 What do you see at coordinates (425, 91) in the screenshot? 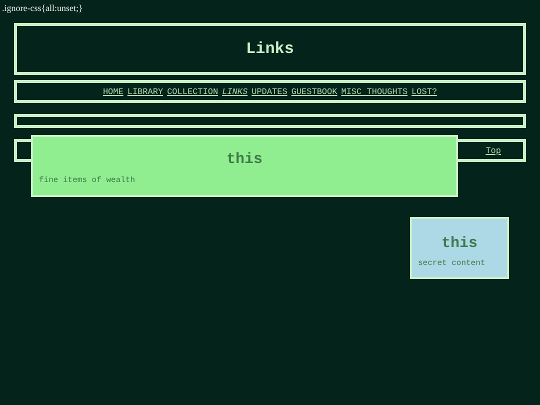
I see `nav-link: LOST?` at bounding box center [425, 91].